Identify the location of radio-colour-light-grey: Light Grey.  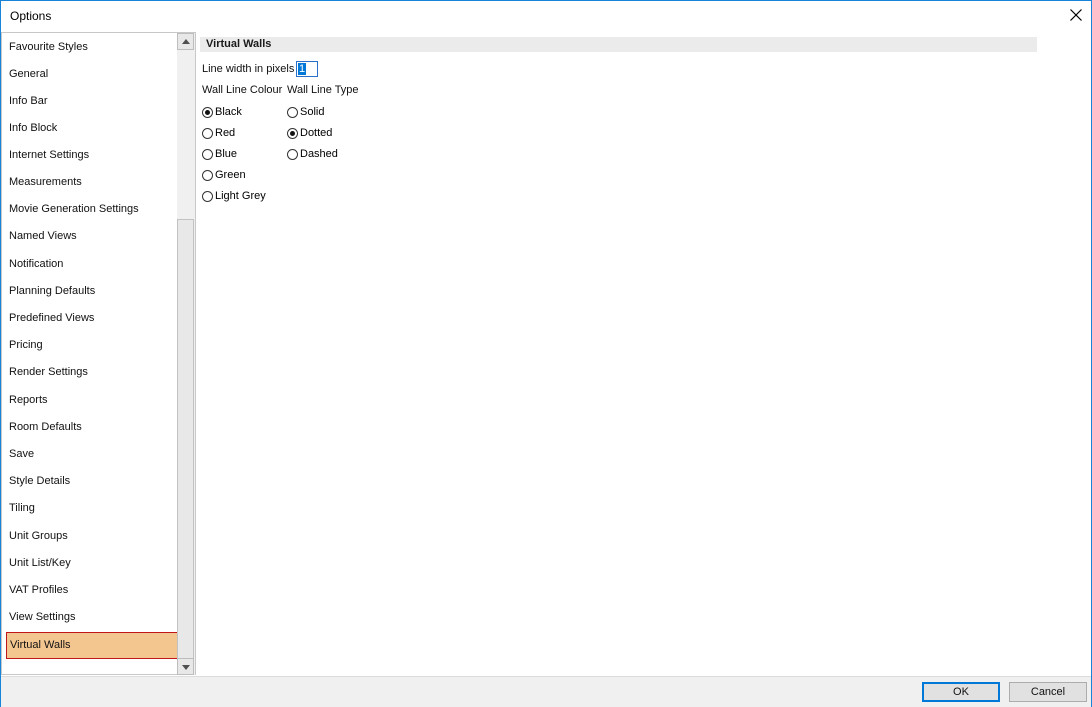
(234, 196).